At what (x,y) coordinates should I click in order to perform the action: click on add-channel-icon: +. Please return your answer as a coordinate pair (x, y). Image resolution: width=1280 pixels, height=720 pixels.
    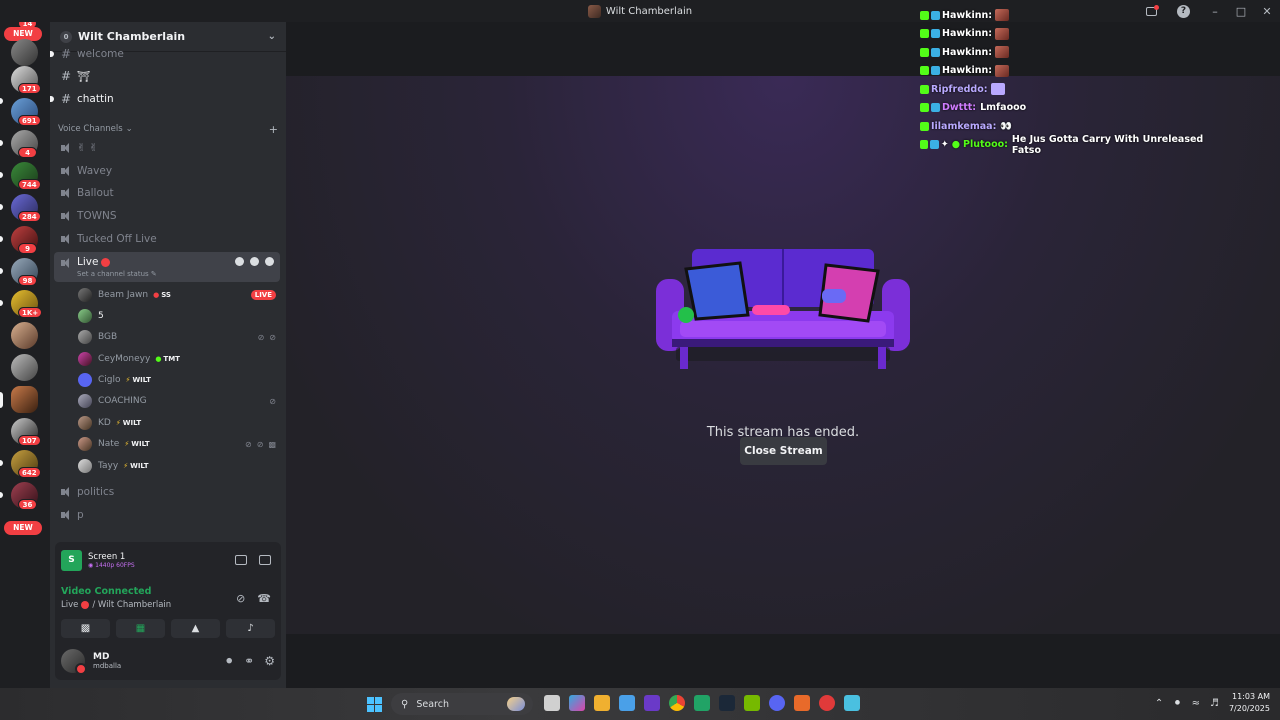
    Looking at the image, I should click on (273, 129).